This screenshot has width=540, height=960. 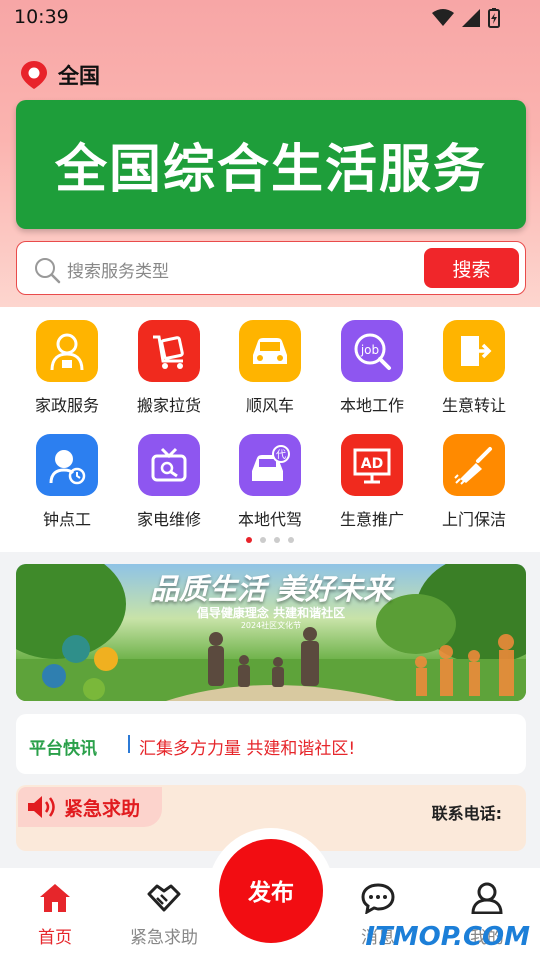 I want to click on location-selector: 全国, so click(x=60, y=75).